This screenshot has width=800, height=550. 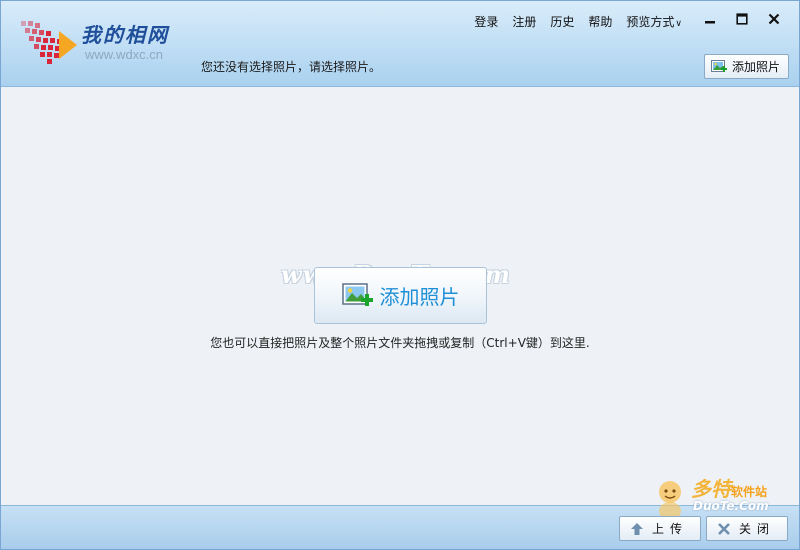 What do you see at coordinates (400, 513) in the screenshot?
I see `footer-bar: 多特软件站 DuoTe.Com 上传 关闭` at bounding box center [400, 513].